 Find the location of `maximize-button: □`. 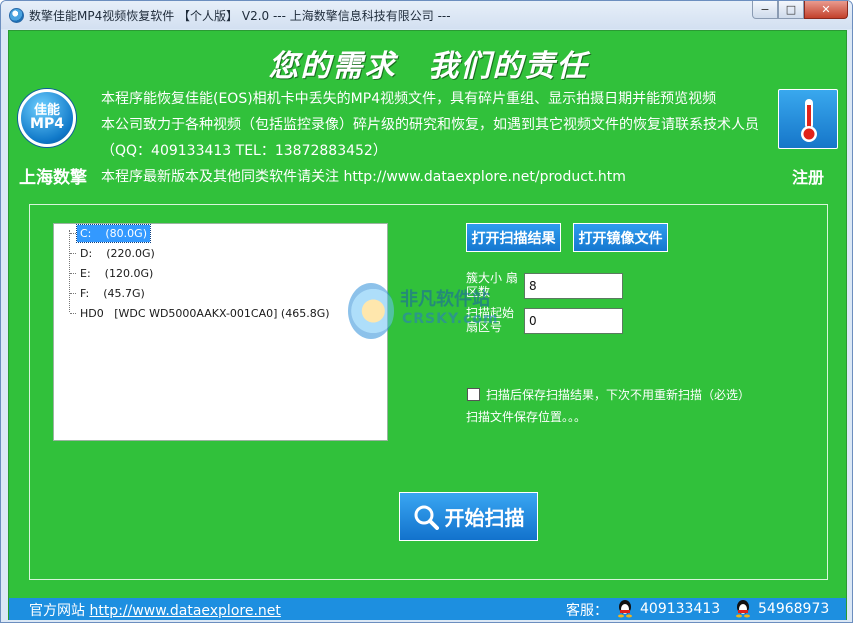

maximize-button: □ is located at coordinates (791, 10).